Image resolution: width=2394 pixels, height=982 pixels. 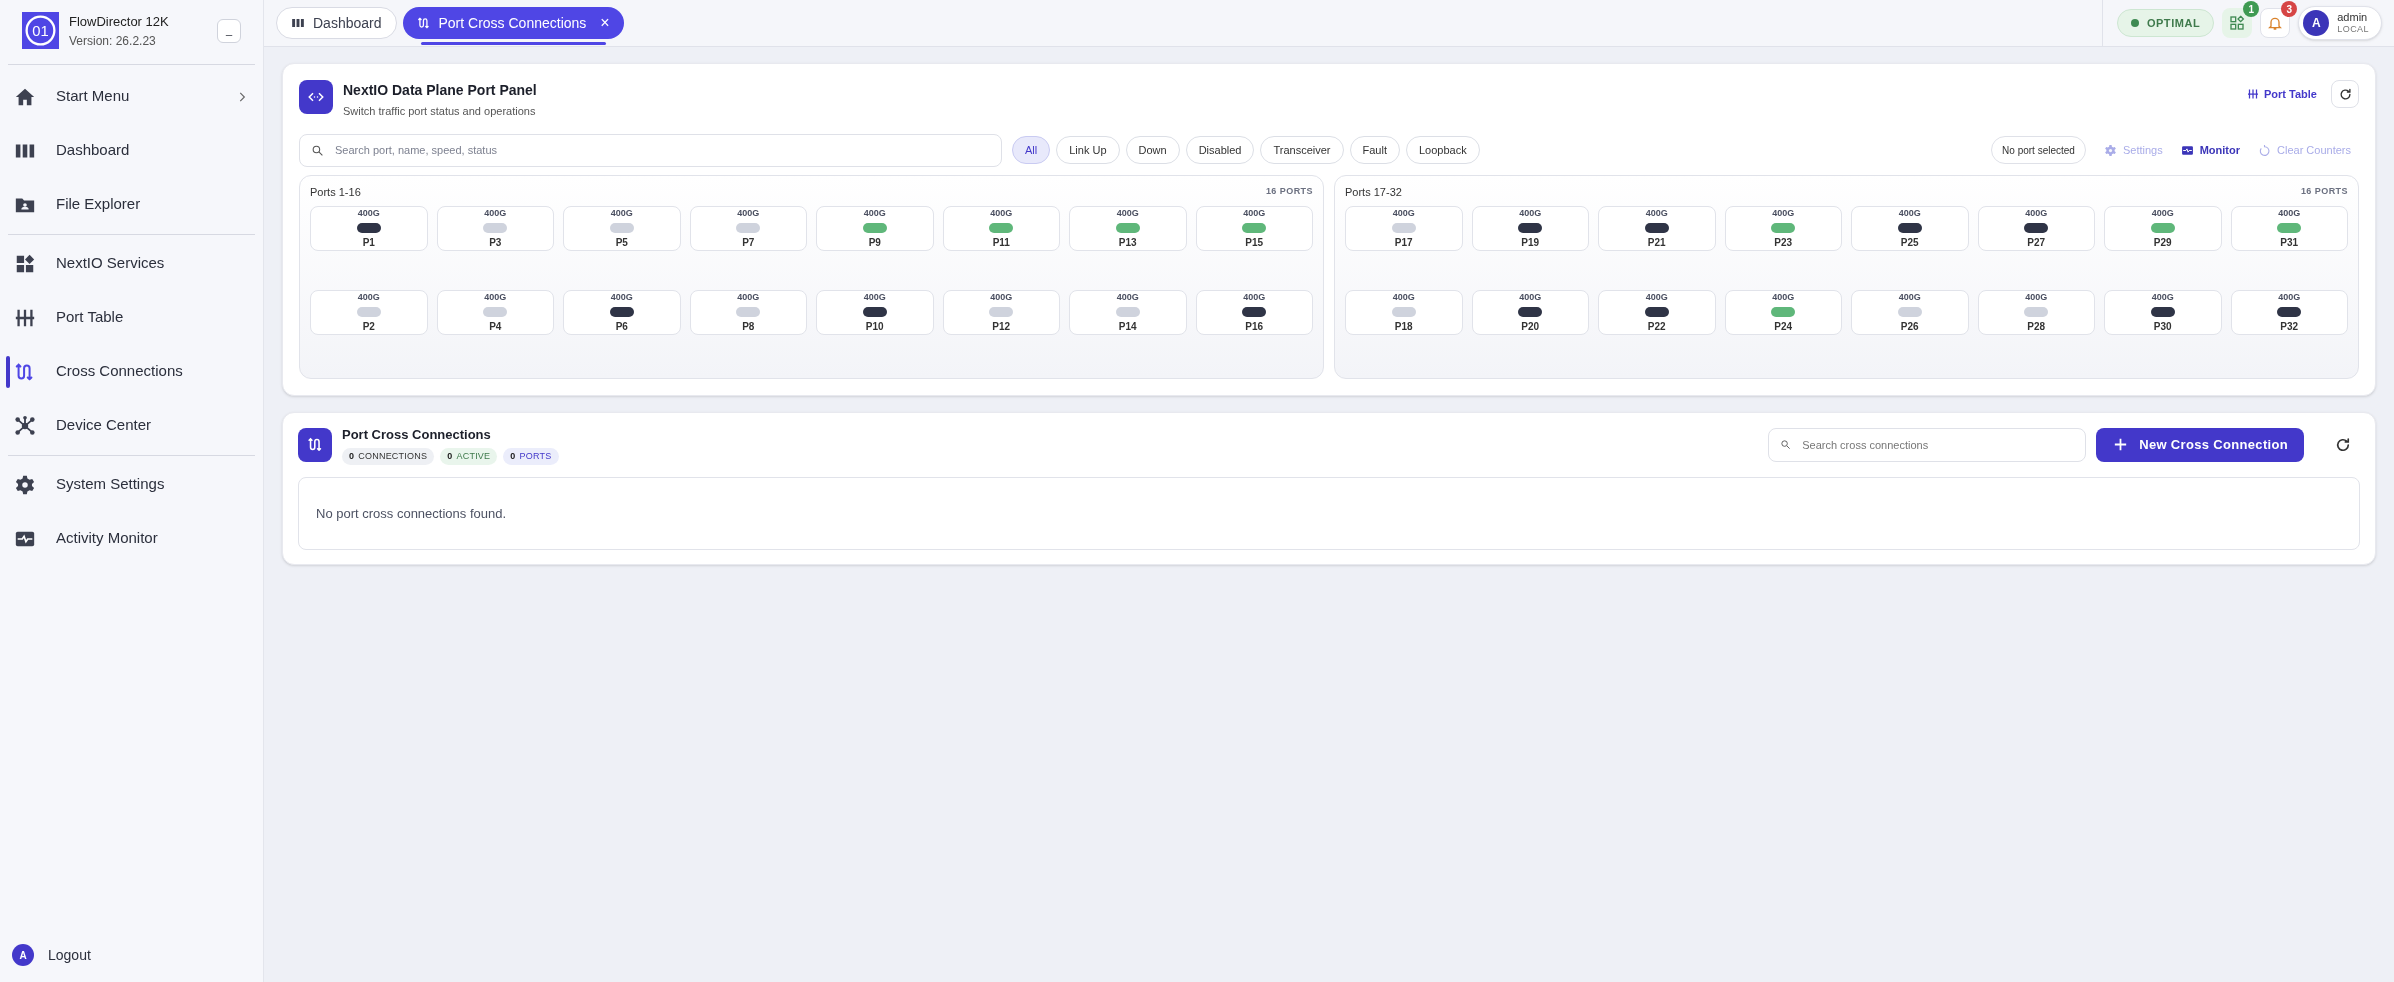 I want to click on columns-icon, so click(x=298, y=23).